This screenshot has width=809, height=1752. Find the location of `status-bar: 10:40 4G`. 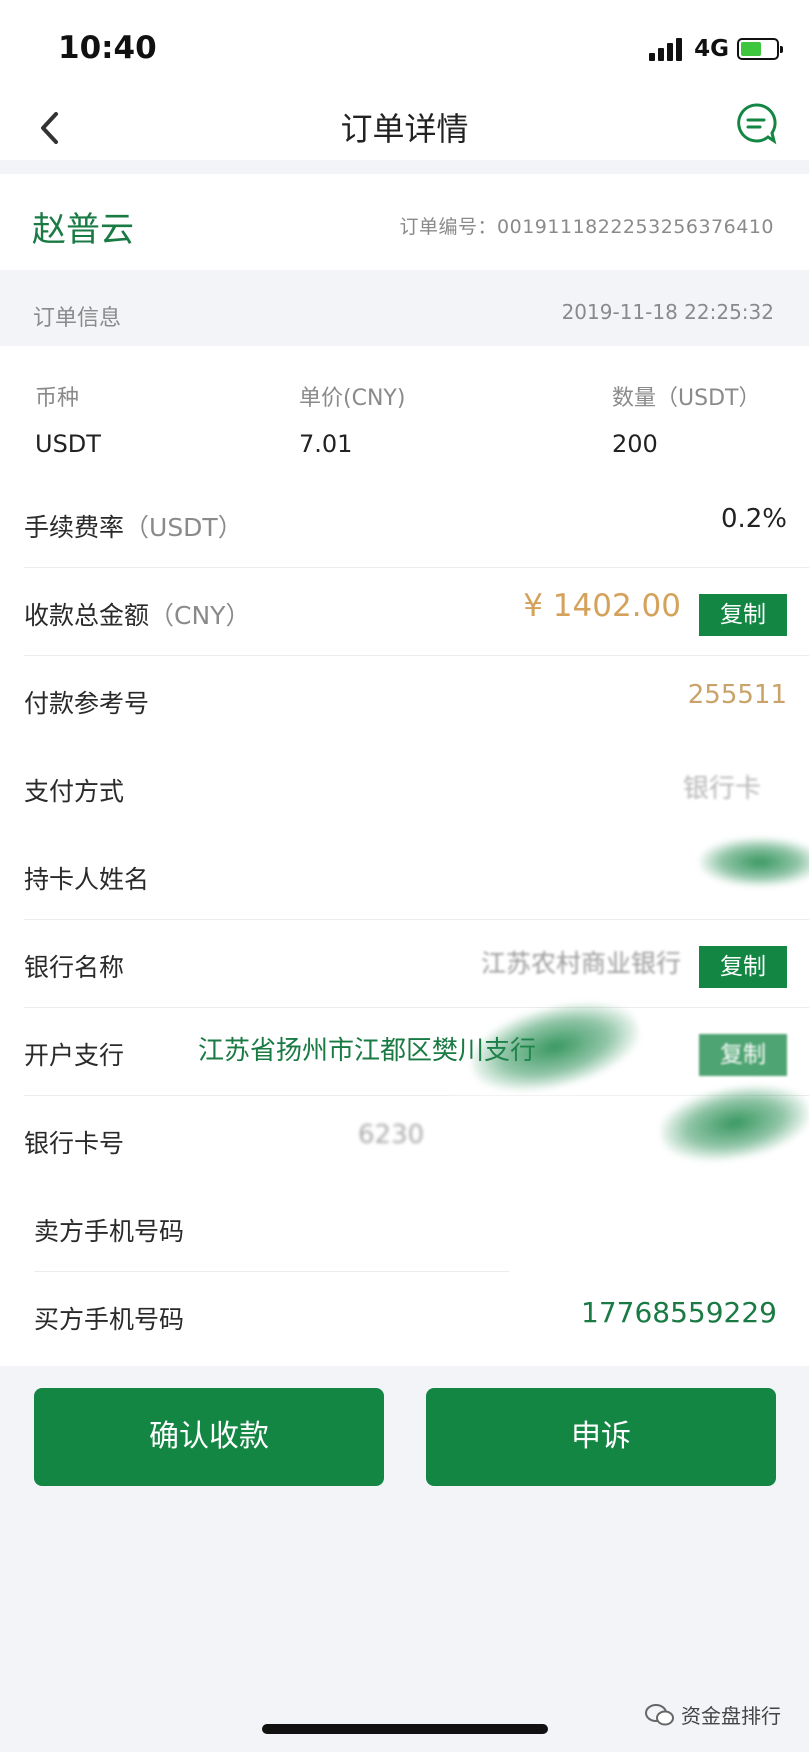

status-bar: 10:40 4G is located at coordinates (404, 48).